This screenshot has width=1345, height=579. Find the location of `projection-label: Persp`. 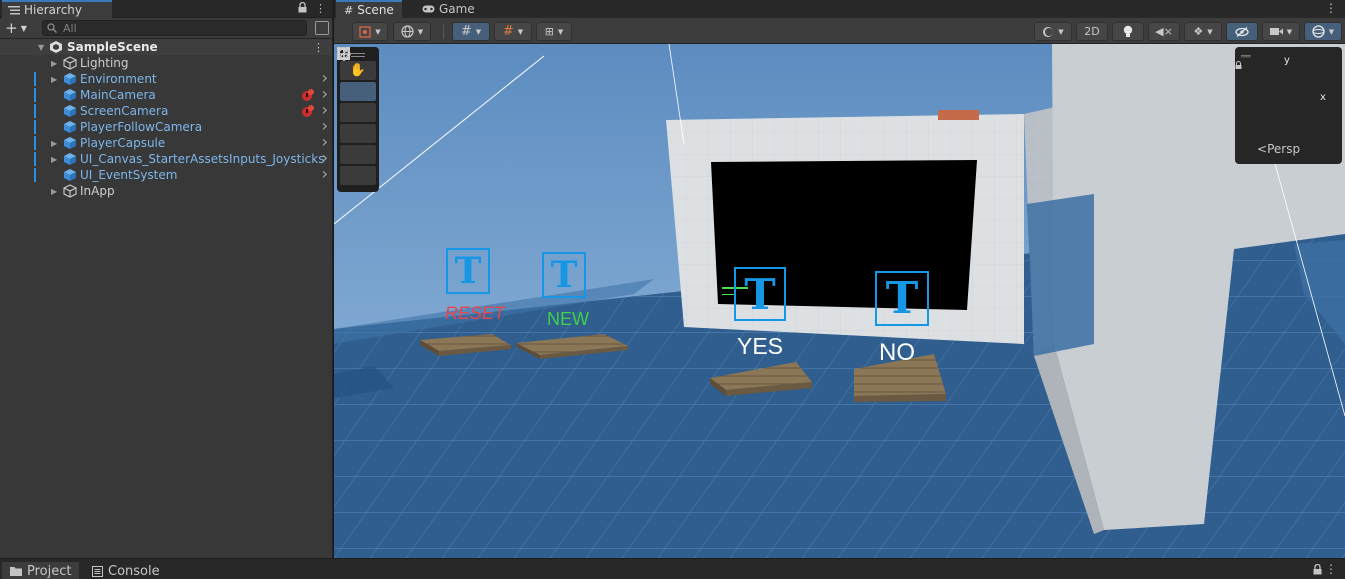

projection-label: Persp is located at coordinates (1284, 149).